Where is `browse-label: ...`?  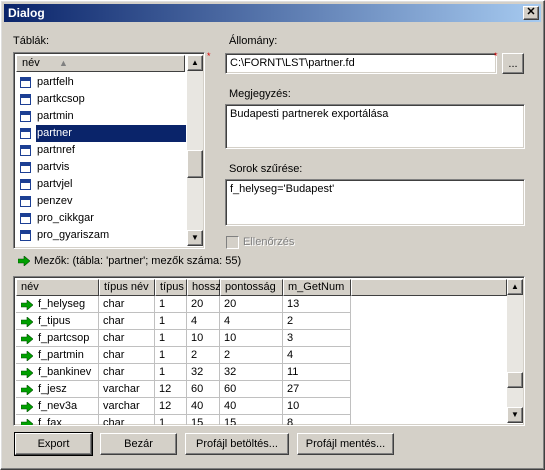
browse-label: ... is located at coordinates (513, 64).